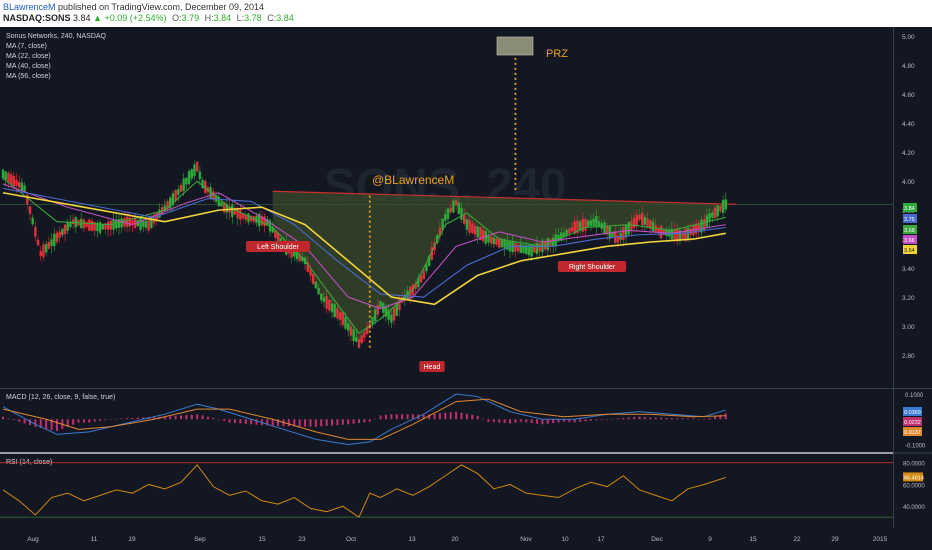  I want to click on time-axis-tick: Nov, so click(526, 539).